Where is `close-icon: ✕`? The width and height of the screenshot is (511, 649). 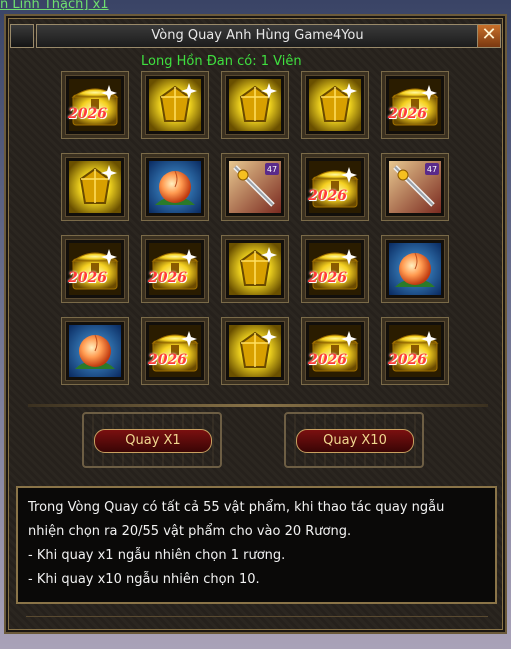 close-icon: ✕ is located at coordinates (489, 34).